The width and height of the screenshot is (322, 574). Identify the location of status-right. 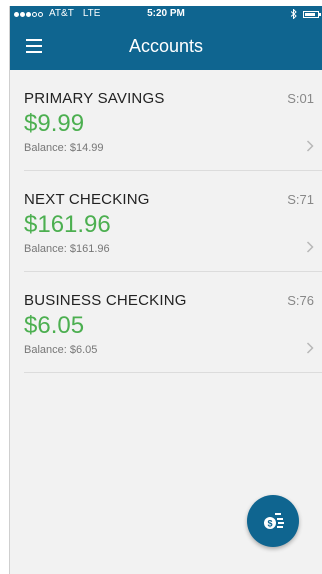
(306, 14).